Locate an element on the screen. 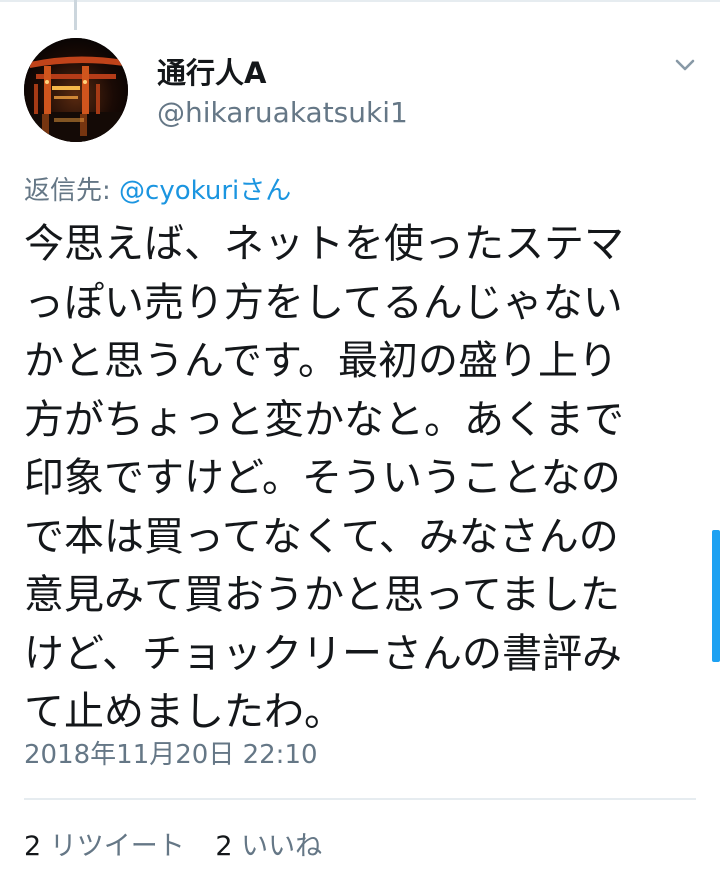 This screenshot has height=882, width=720. like-label: いいね is located at coordinates (282, 846).